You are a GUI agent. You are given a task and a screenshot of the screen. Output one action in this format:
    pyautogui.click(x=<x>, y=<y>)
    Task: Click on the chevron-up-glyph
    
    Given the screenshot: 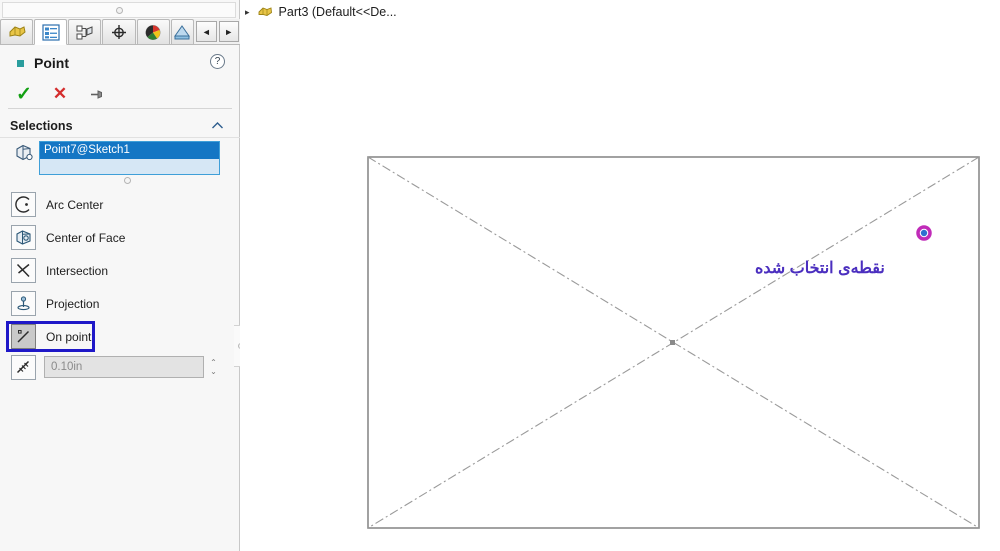 What is the action you would take?
    pyautogui.click(x=217, y=125)
    